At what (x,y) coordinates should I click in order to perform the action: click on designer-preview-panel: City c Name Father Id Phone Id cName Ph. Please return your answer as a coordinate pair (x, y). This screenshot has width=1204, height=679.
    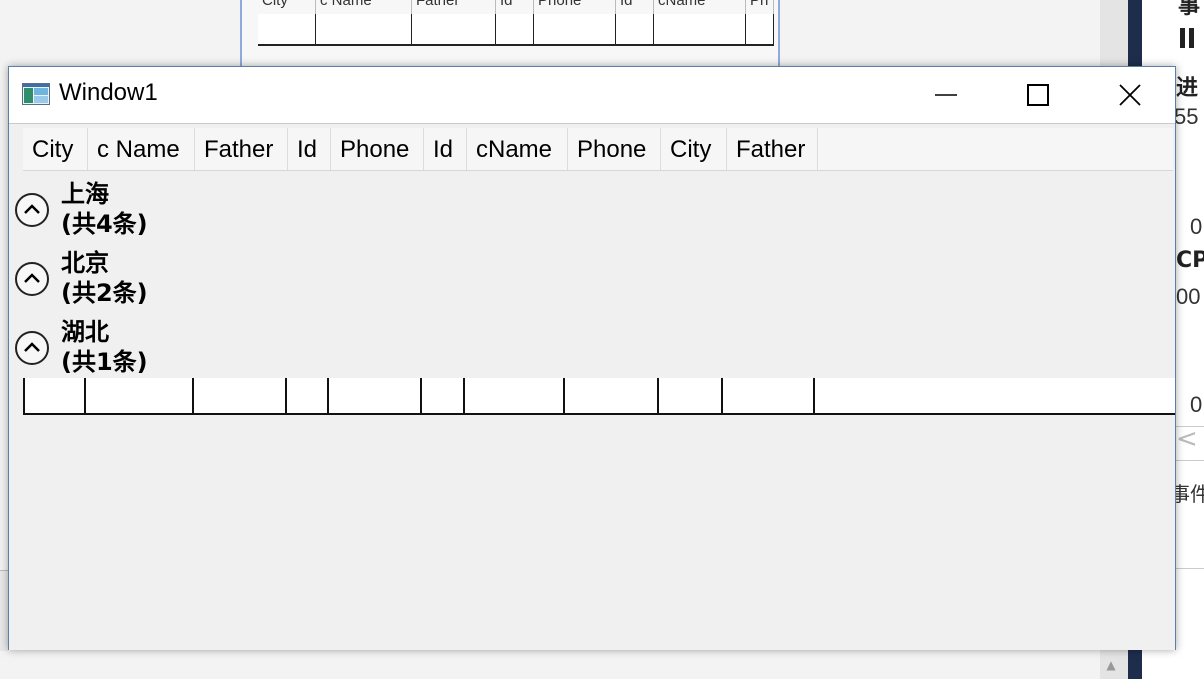
    Looking at the image, I should click on (510, 33).